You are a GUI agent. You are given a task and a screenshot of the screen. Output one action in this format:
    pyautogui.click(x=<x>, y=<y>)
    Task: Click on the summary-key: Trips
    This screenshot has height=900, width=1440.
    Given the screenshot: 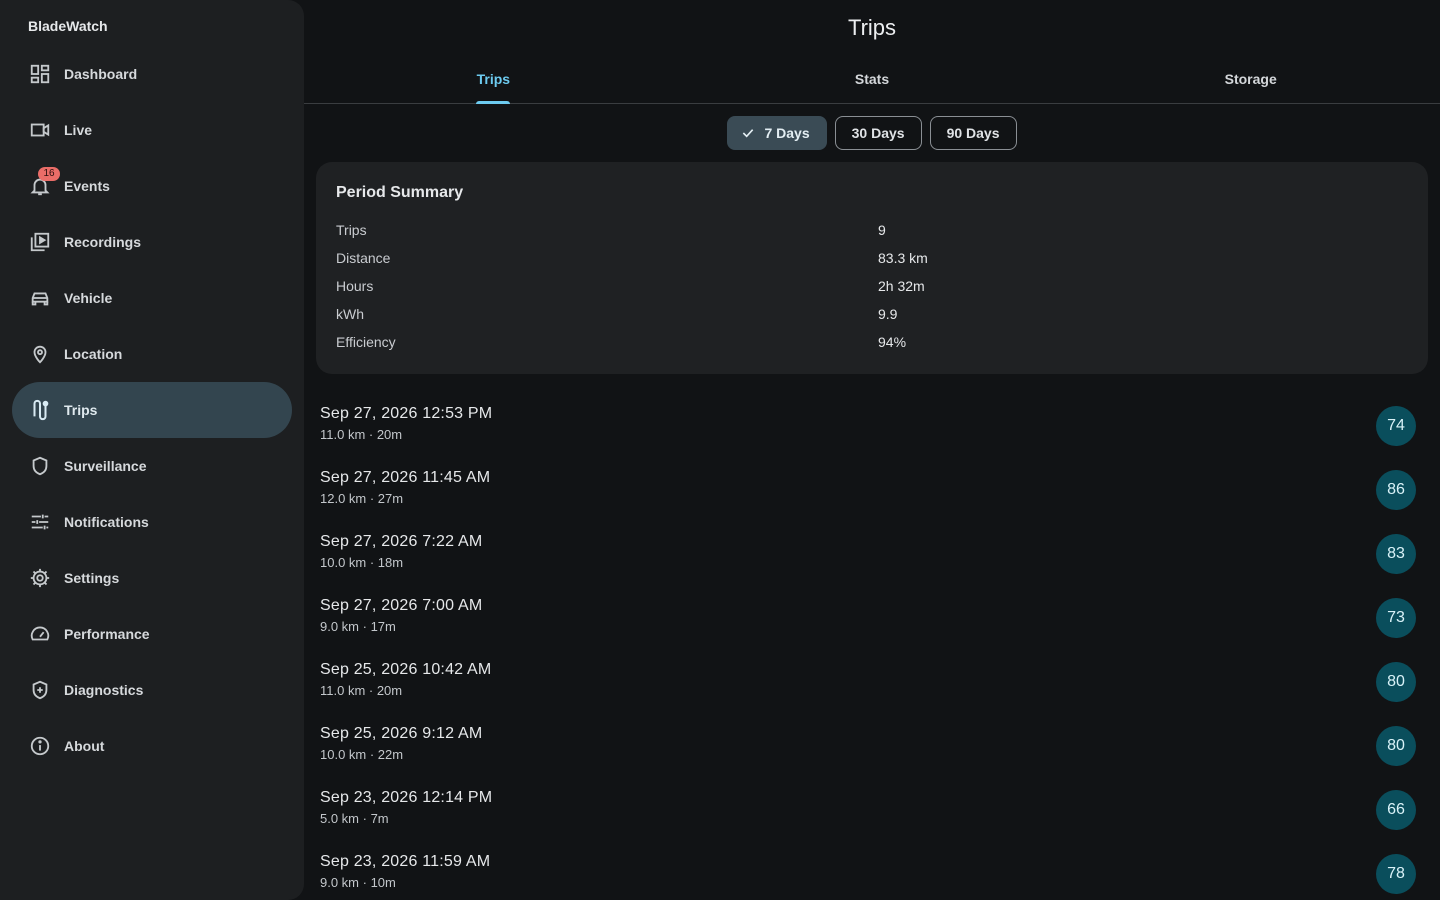 What is the action you would take?
    pyautogui.click(x=351, y=230)
    